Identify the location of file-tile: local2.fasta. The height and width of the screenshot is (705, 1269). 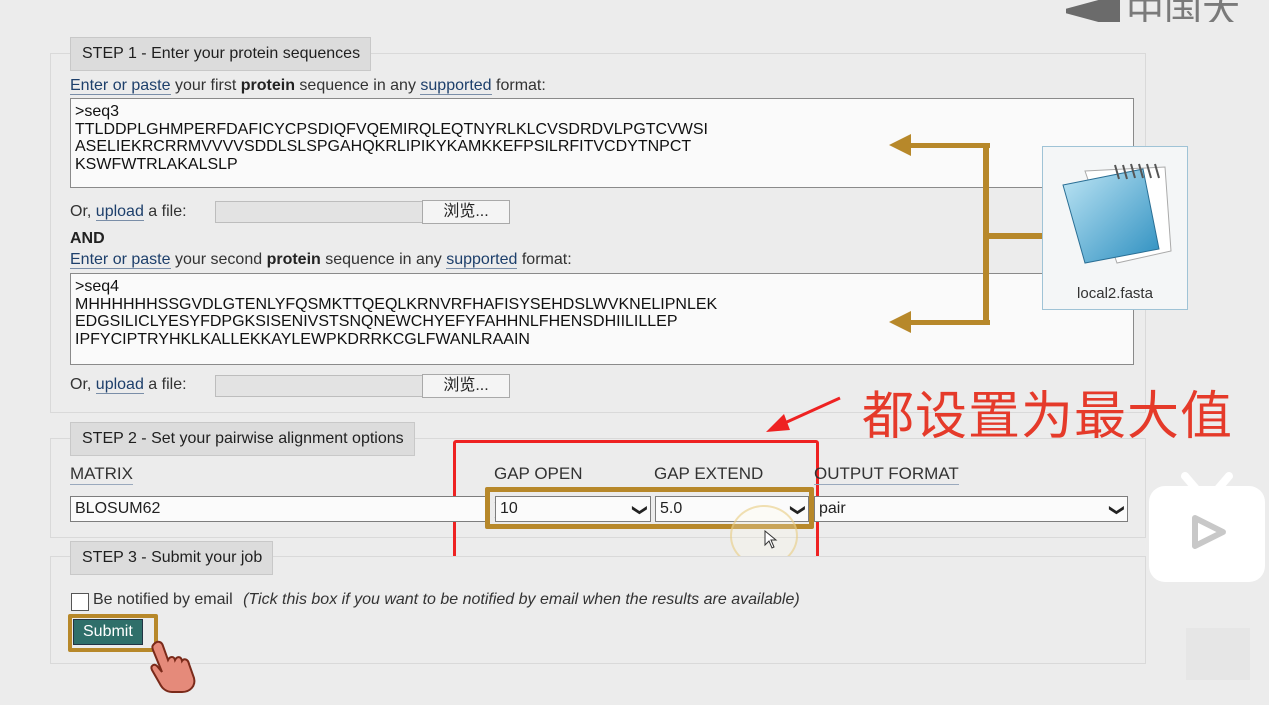
(1115, 228).